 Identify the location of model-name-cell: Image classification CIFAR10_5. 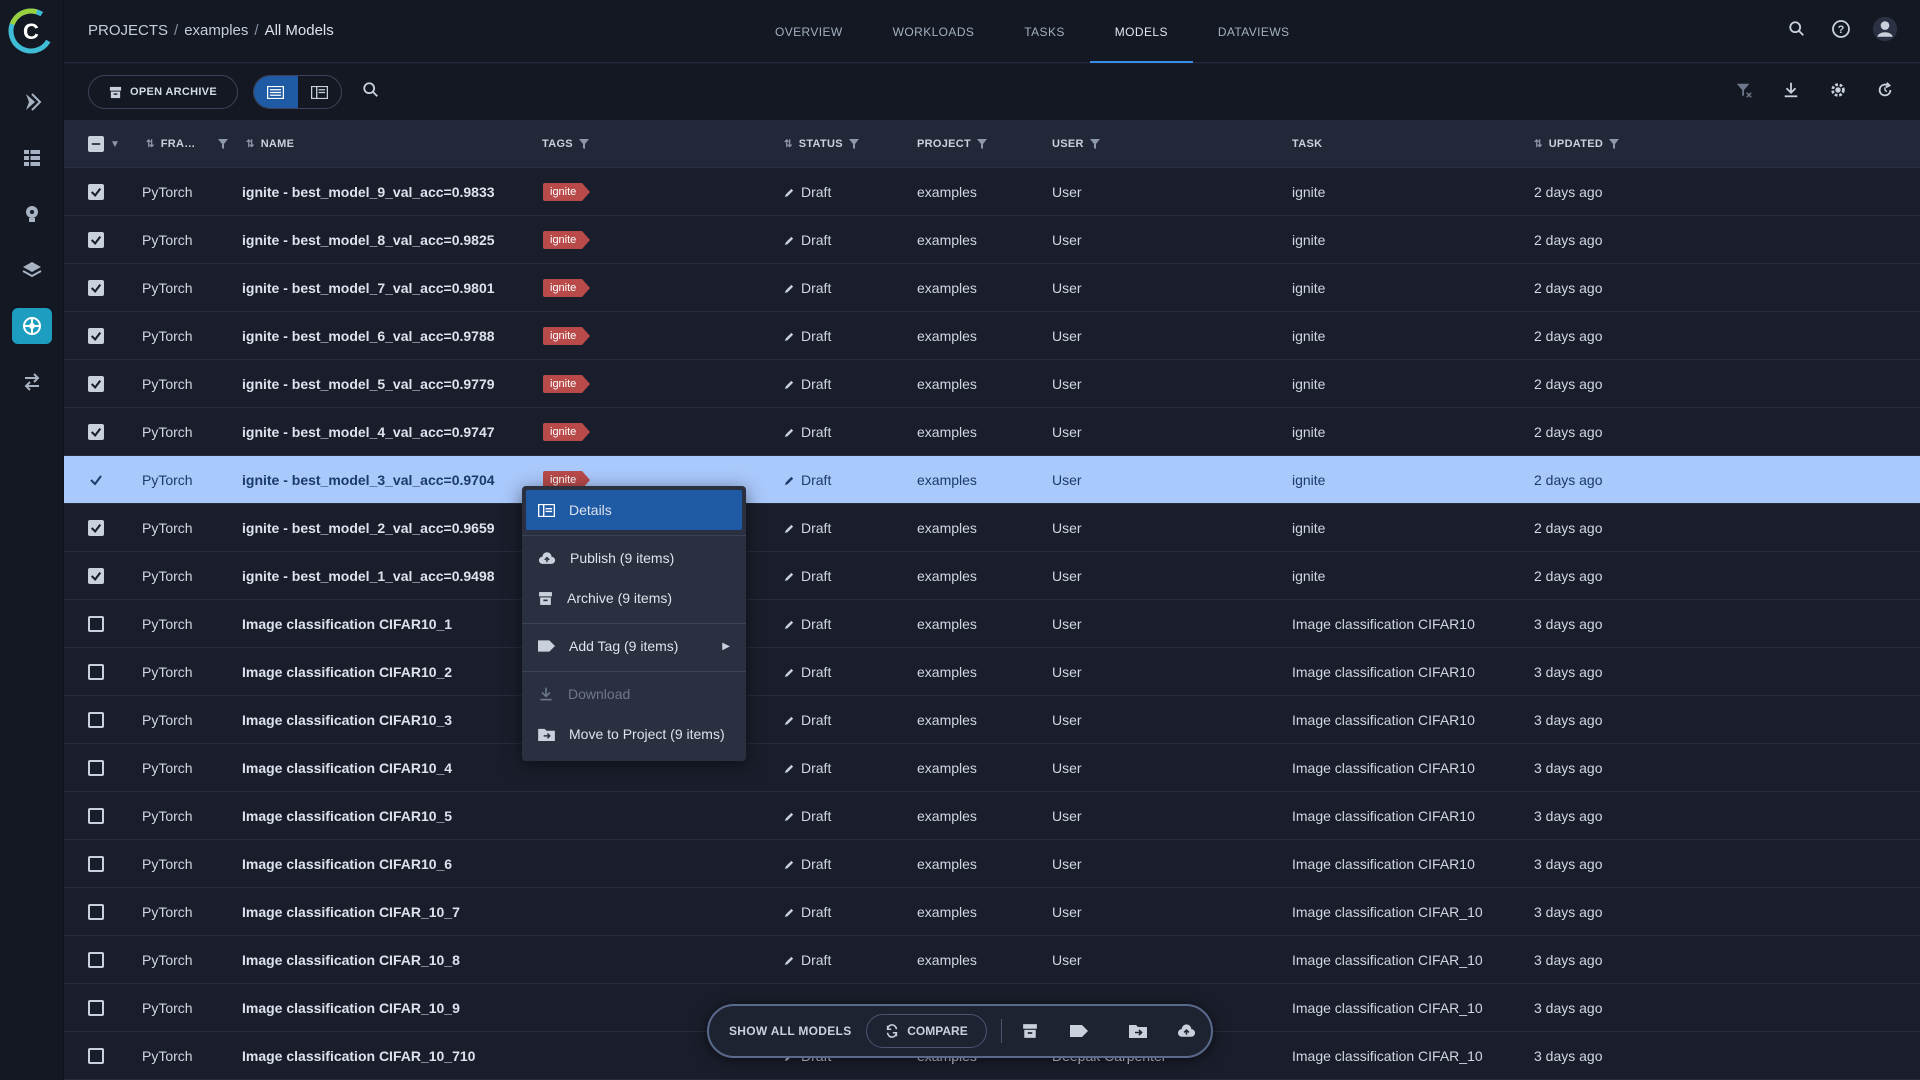
(347, 816).